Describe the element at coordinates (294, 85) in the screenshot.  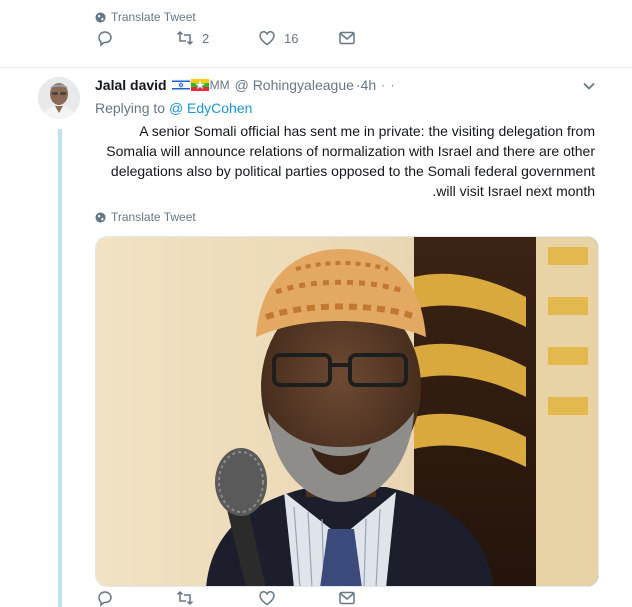
I see `author-handle: @ Rohingyaleague` at that location.